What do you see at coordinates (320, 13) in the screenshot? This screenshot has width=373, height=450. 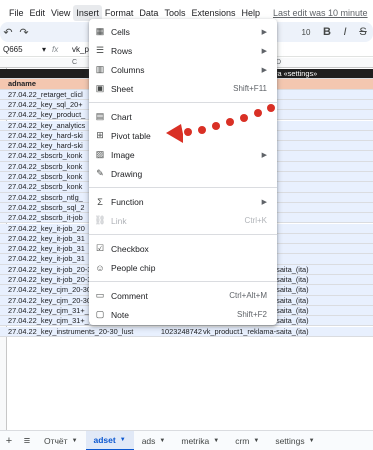 I see `last-edit-link: Last edit was 10 minute` at bounding box center [320, 13].